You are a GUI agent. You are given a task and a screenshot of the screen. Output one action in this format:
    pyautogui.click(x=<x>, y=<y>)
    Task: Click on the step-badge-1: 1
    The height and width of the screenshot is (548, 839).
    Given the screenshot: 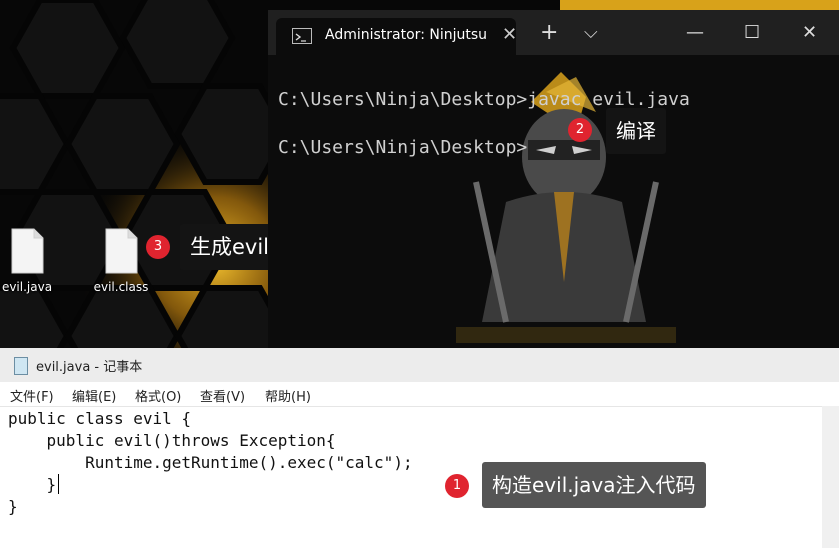 What is the action you would take?
    pyautogui.click(x=457, y=486)
    